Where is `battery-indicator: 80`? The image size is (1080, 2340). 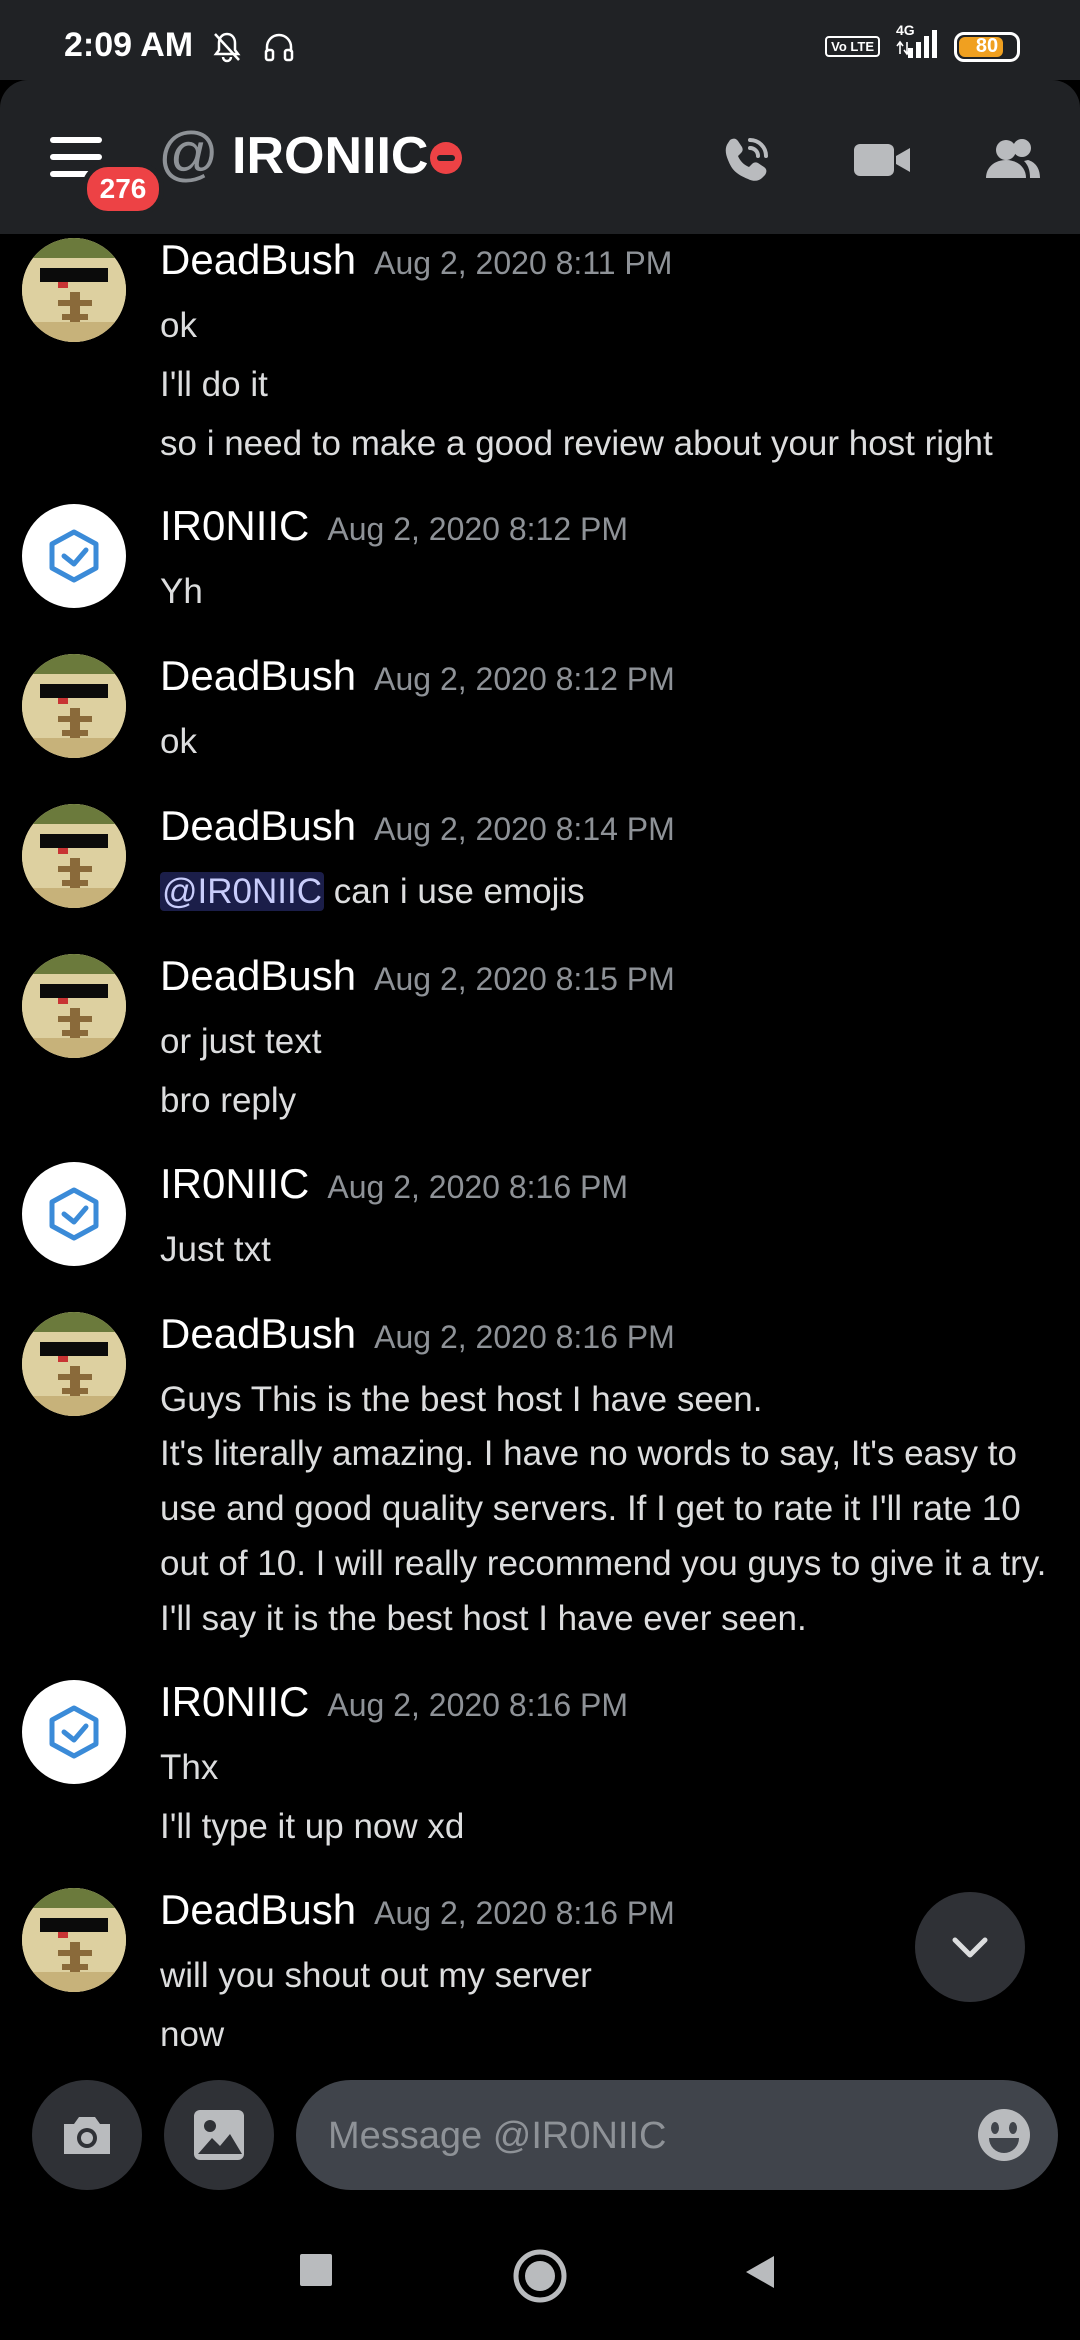
battery-indicator: 80 is located at coordinates (987, 46).